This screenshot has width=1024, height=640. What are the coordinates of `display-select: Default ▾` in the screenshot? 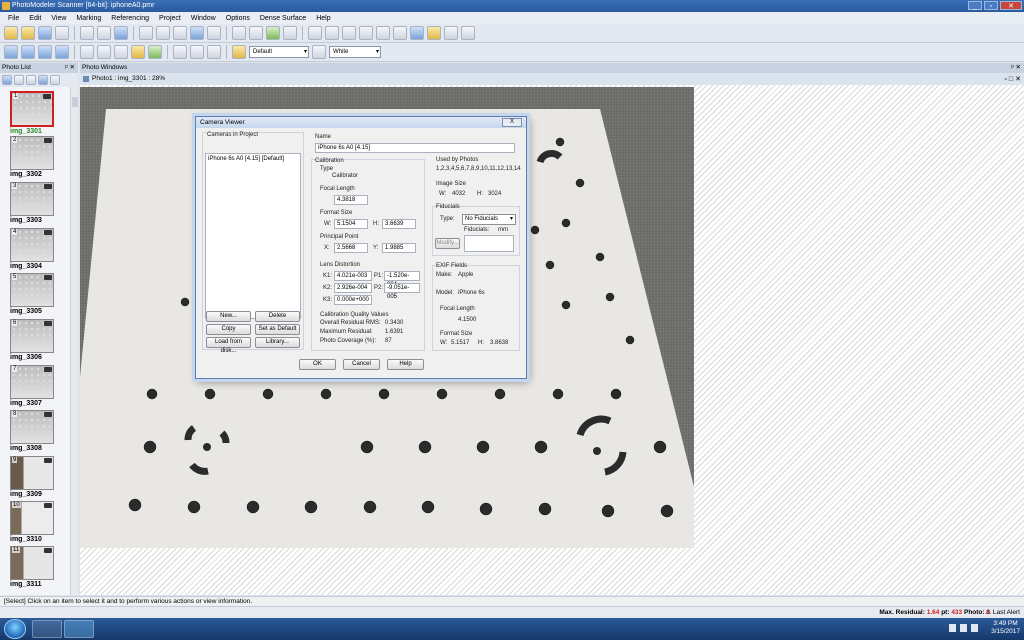 It's located at (279, 52).